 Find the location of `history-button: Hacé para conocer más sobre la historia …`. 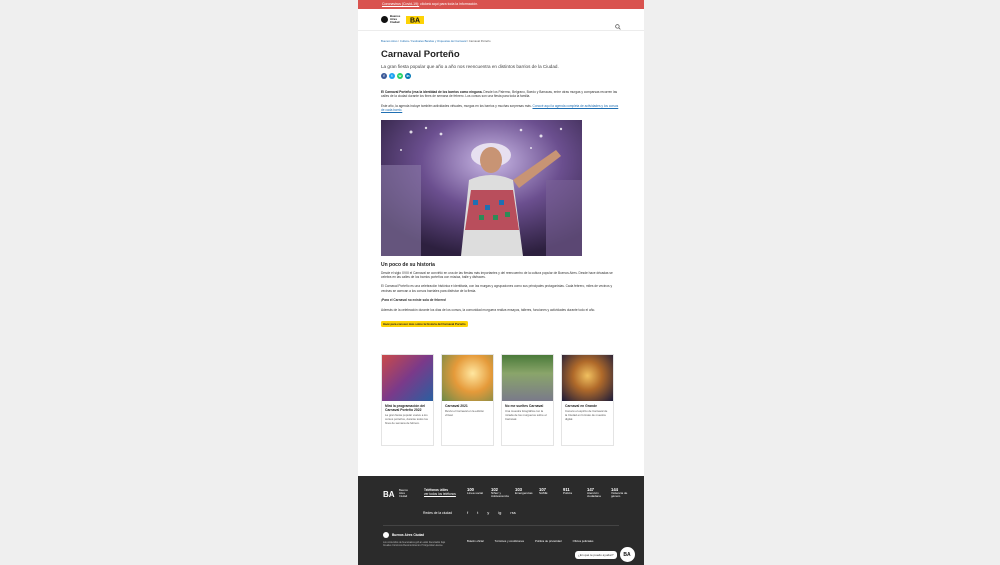

history-button: Hacé para conocer más sobre la historia … is located at coordinates (424, 324).